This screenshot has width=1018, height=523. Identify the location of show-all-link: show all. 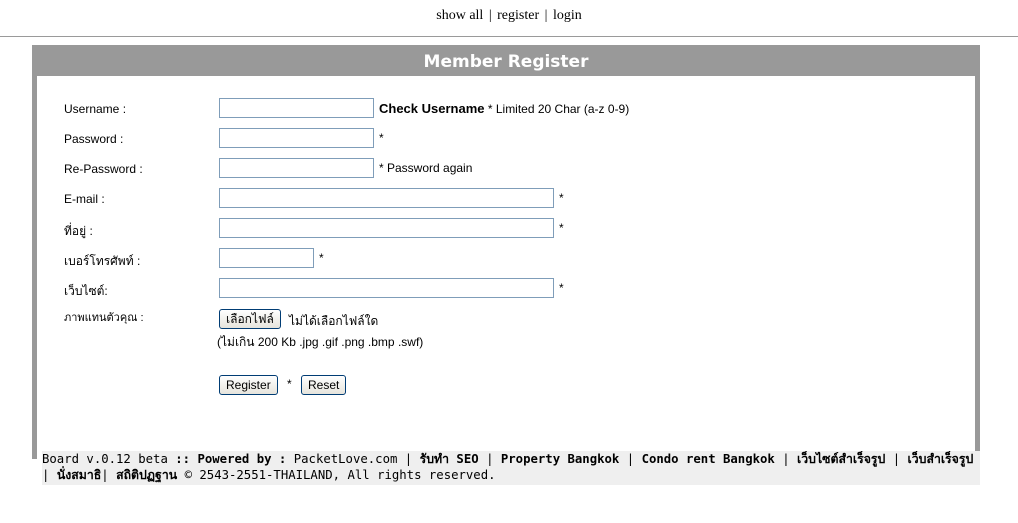
(459, 15).